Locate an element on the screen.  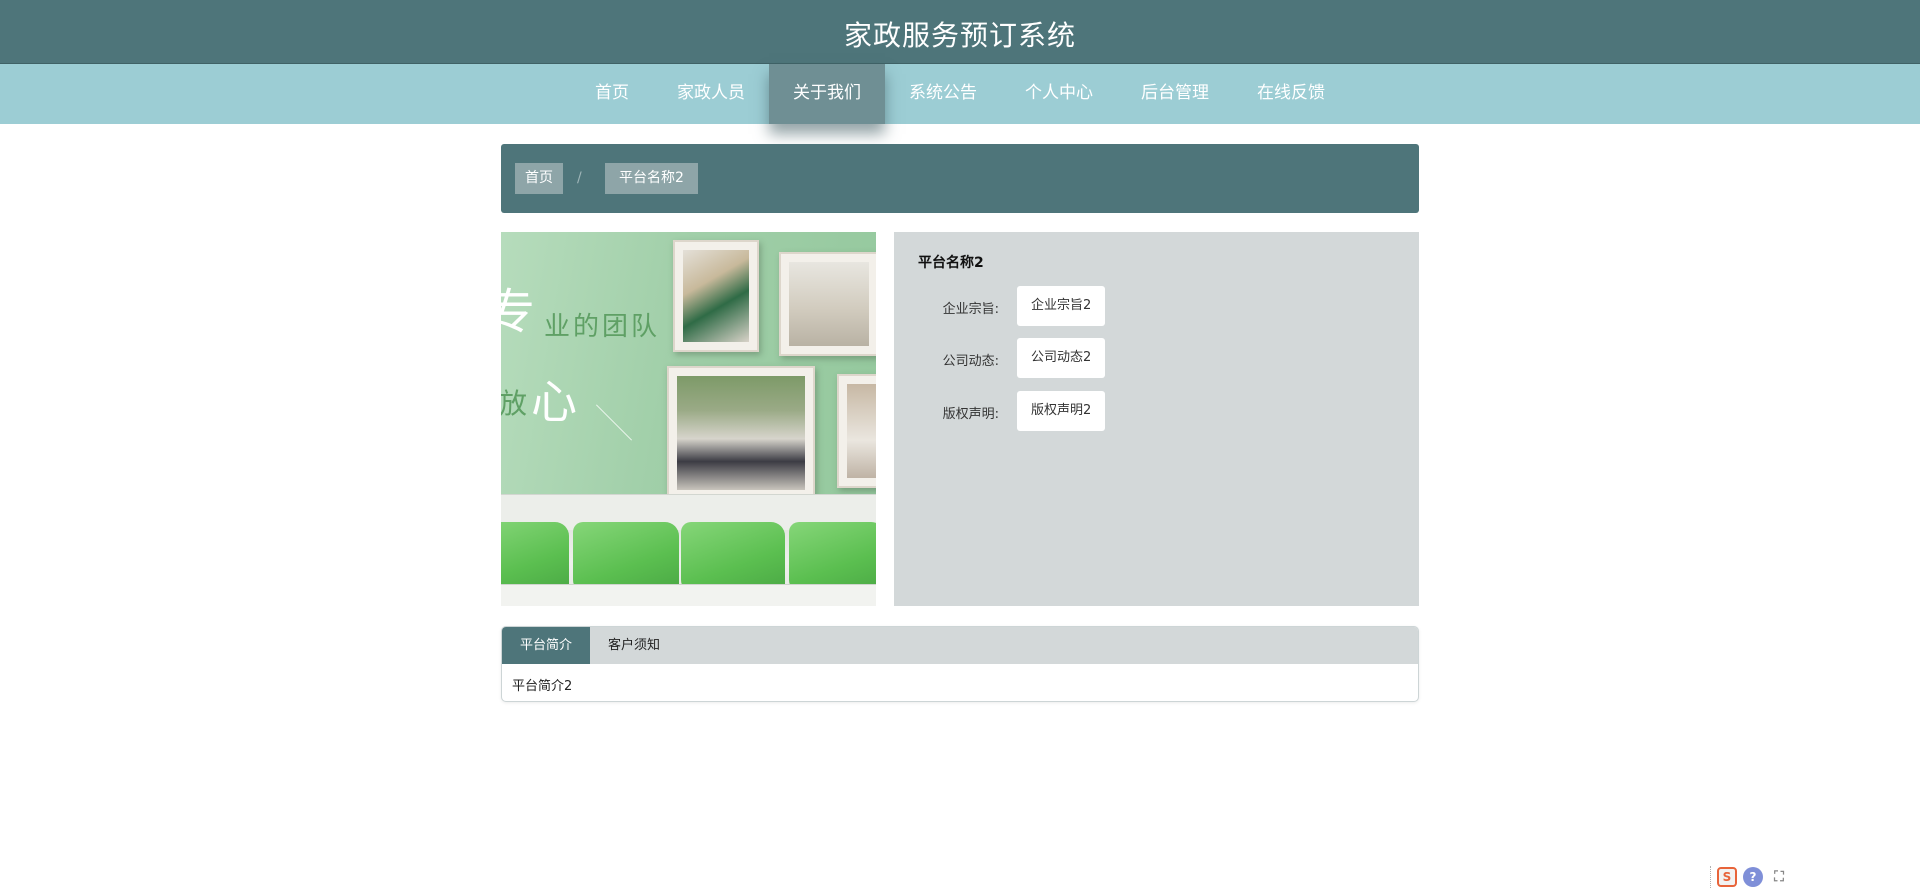
nav-item-staff: 家政人员 is located at coordinates (711, 94).